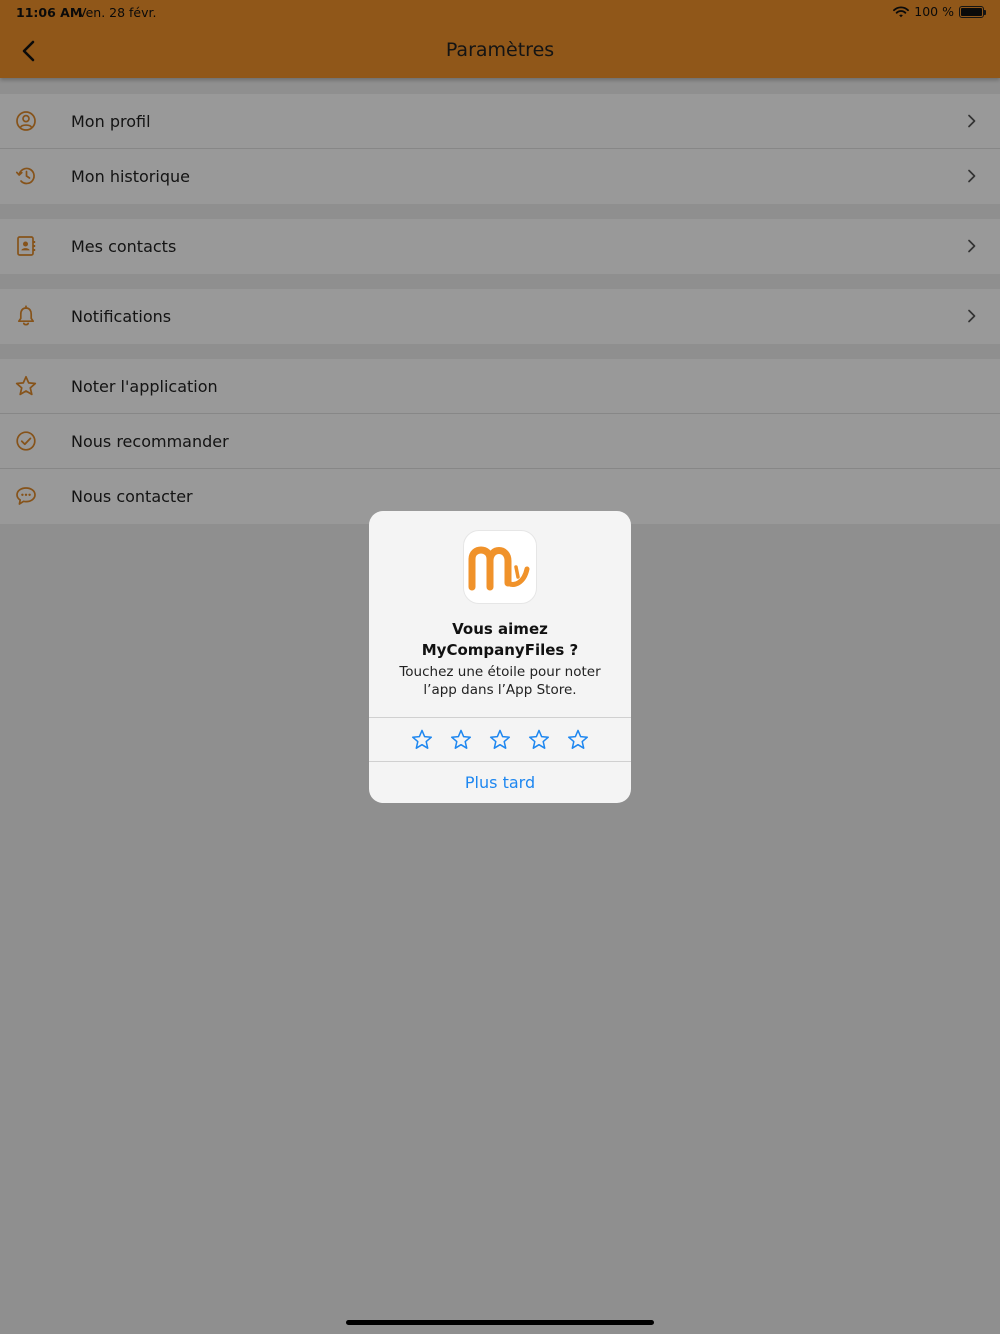 The image size is (1000, 1334). I want to click on star-1-icon, so click(422, 740).